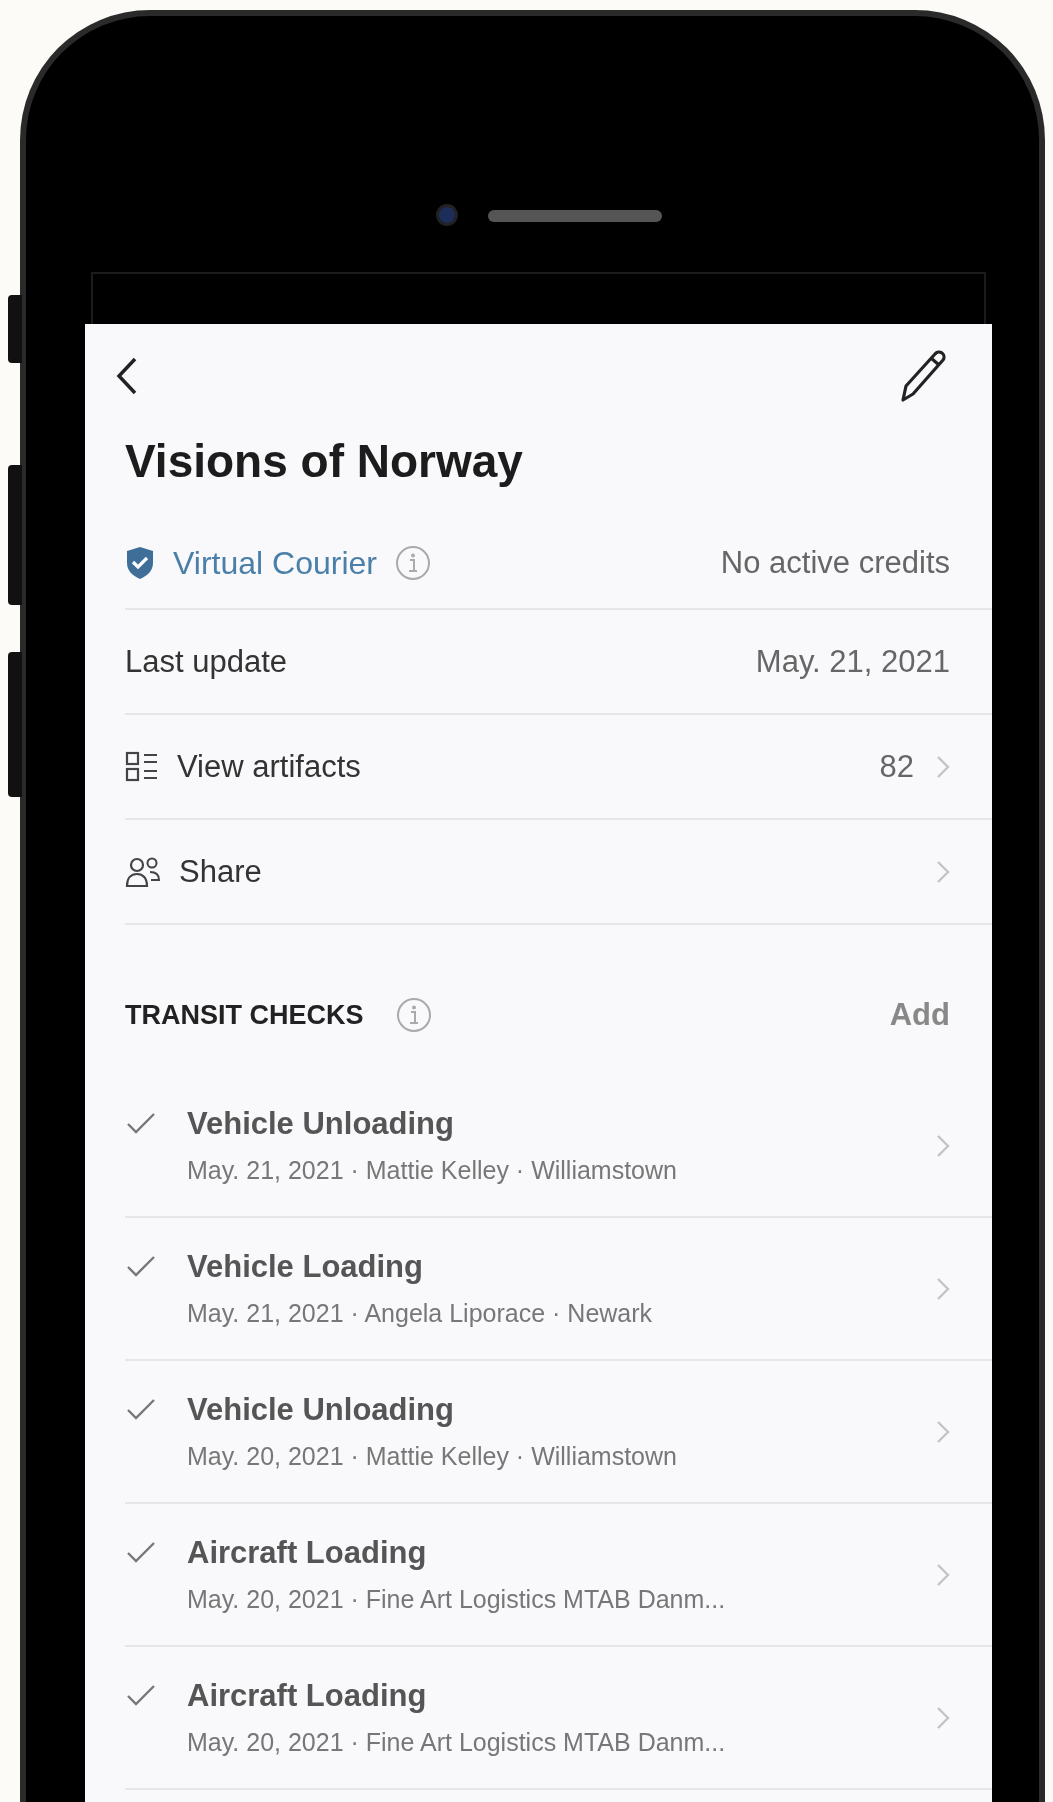 The height and width of the screenshot is (1802, 1053). Describe the element at coordinates (127, 376) in the screenshot. I see `back-icon` at that location.